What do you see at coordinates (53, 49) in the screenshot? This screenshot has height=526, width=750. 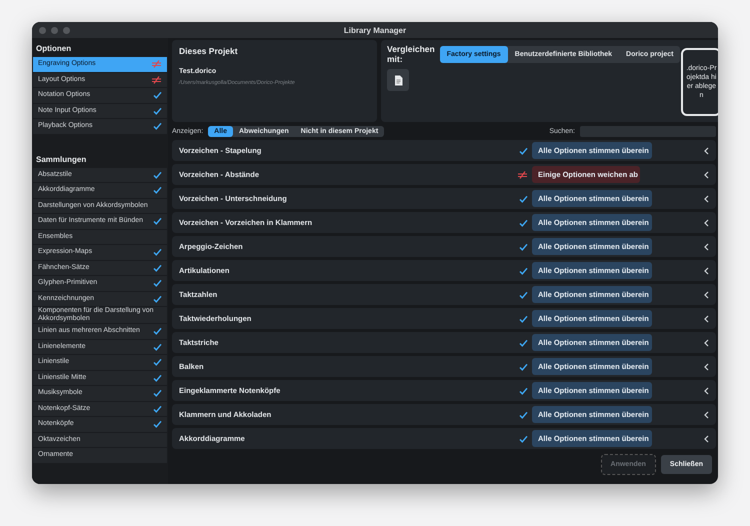 I see `section-header: Optionen` at bounding box center [53, 49].